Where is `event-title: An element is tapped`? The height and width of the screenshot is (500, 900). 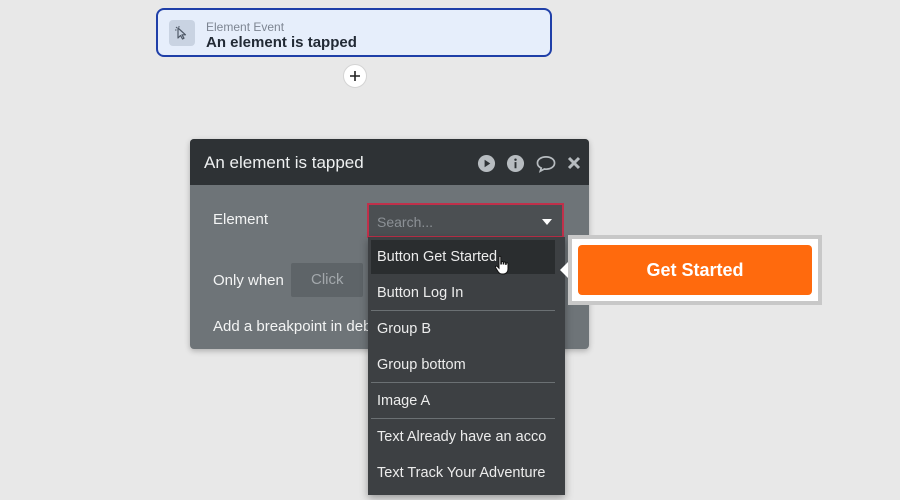
event-title: An element is tapped is located at coordinates (281, 42).